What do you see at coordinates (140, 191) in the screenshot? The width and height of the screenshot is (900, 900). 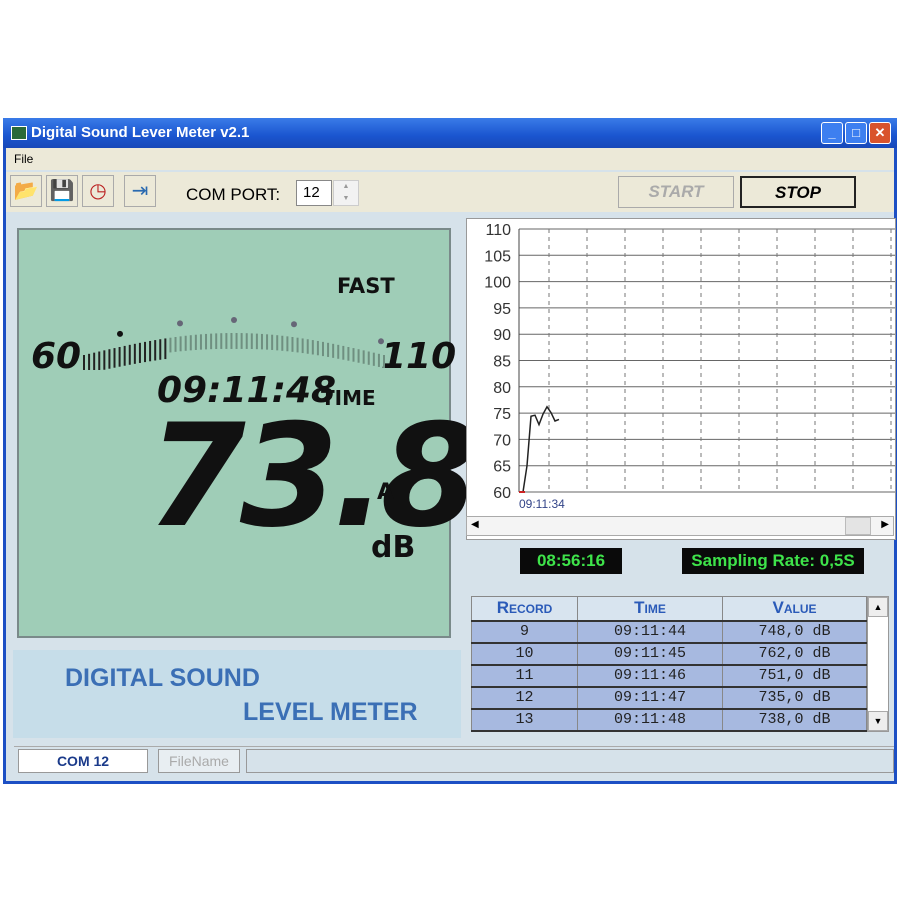 I see `exit-icon: ⇥` at bounding box center [140, 191].